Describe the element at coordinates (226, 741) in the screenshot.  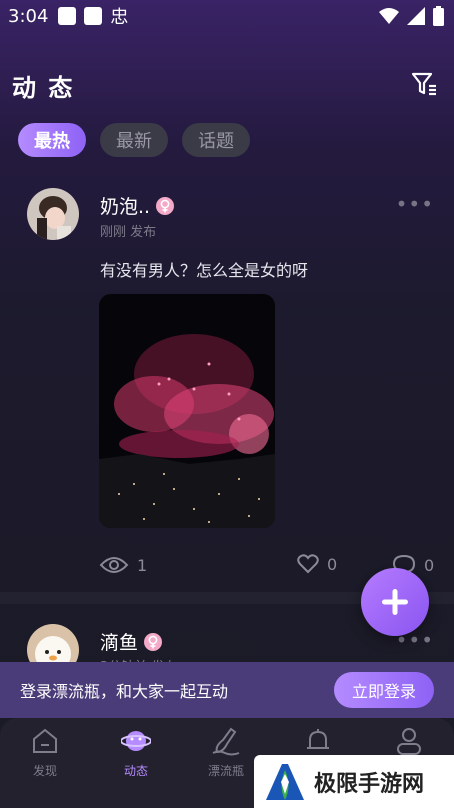
I see `bottle-icon` at that location.